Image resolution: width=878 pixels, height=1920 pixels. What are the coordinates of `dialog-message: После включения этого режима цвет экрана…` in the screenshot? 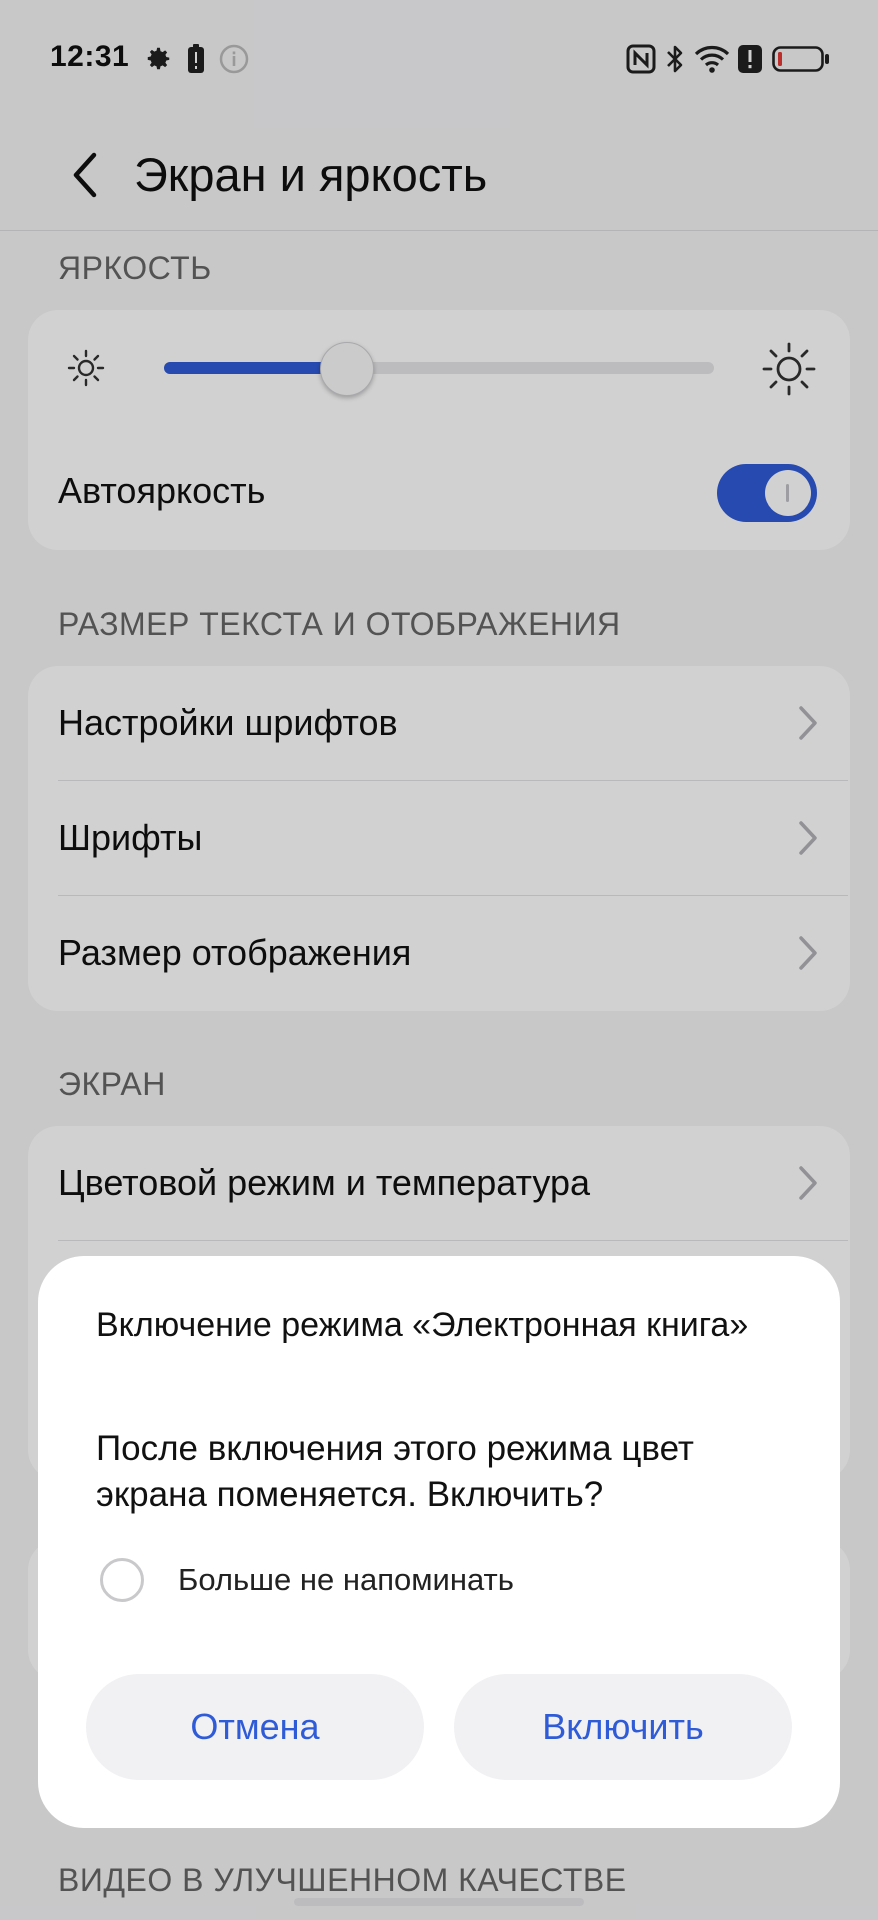 It's located at (395, 1471).